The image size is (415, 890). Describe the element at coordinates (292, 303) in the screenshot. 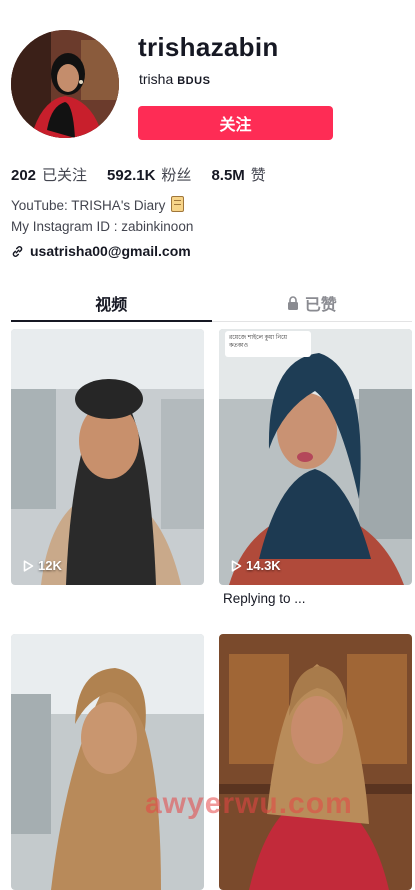

I see `lock-icon` at that location.